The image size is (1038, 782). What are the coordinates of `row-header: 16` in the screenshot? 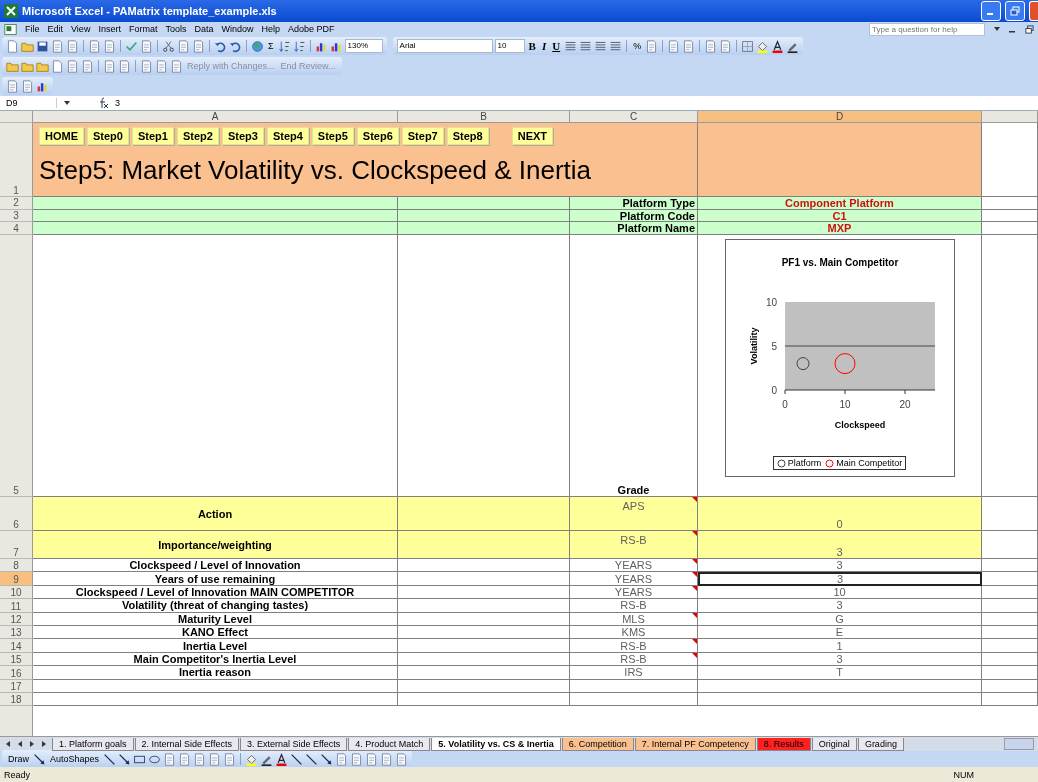 It's located at (16, 673).